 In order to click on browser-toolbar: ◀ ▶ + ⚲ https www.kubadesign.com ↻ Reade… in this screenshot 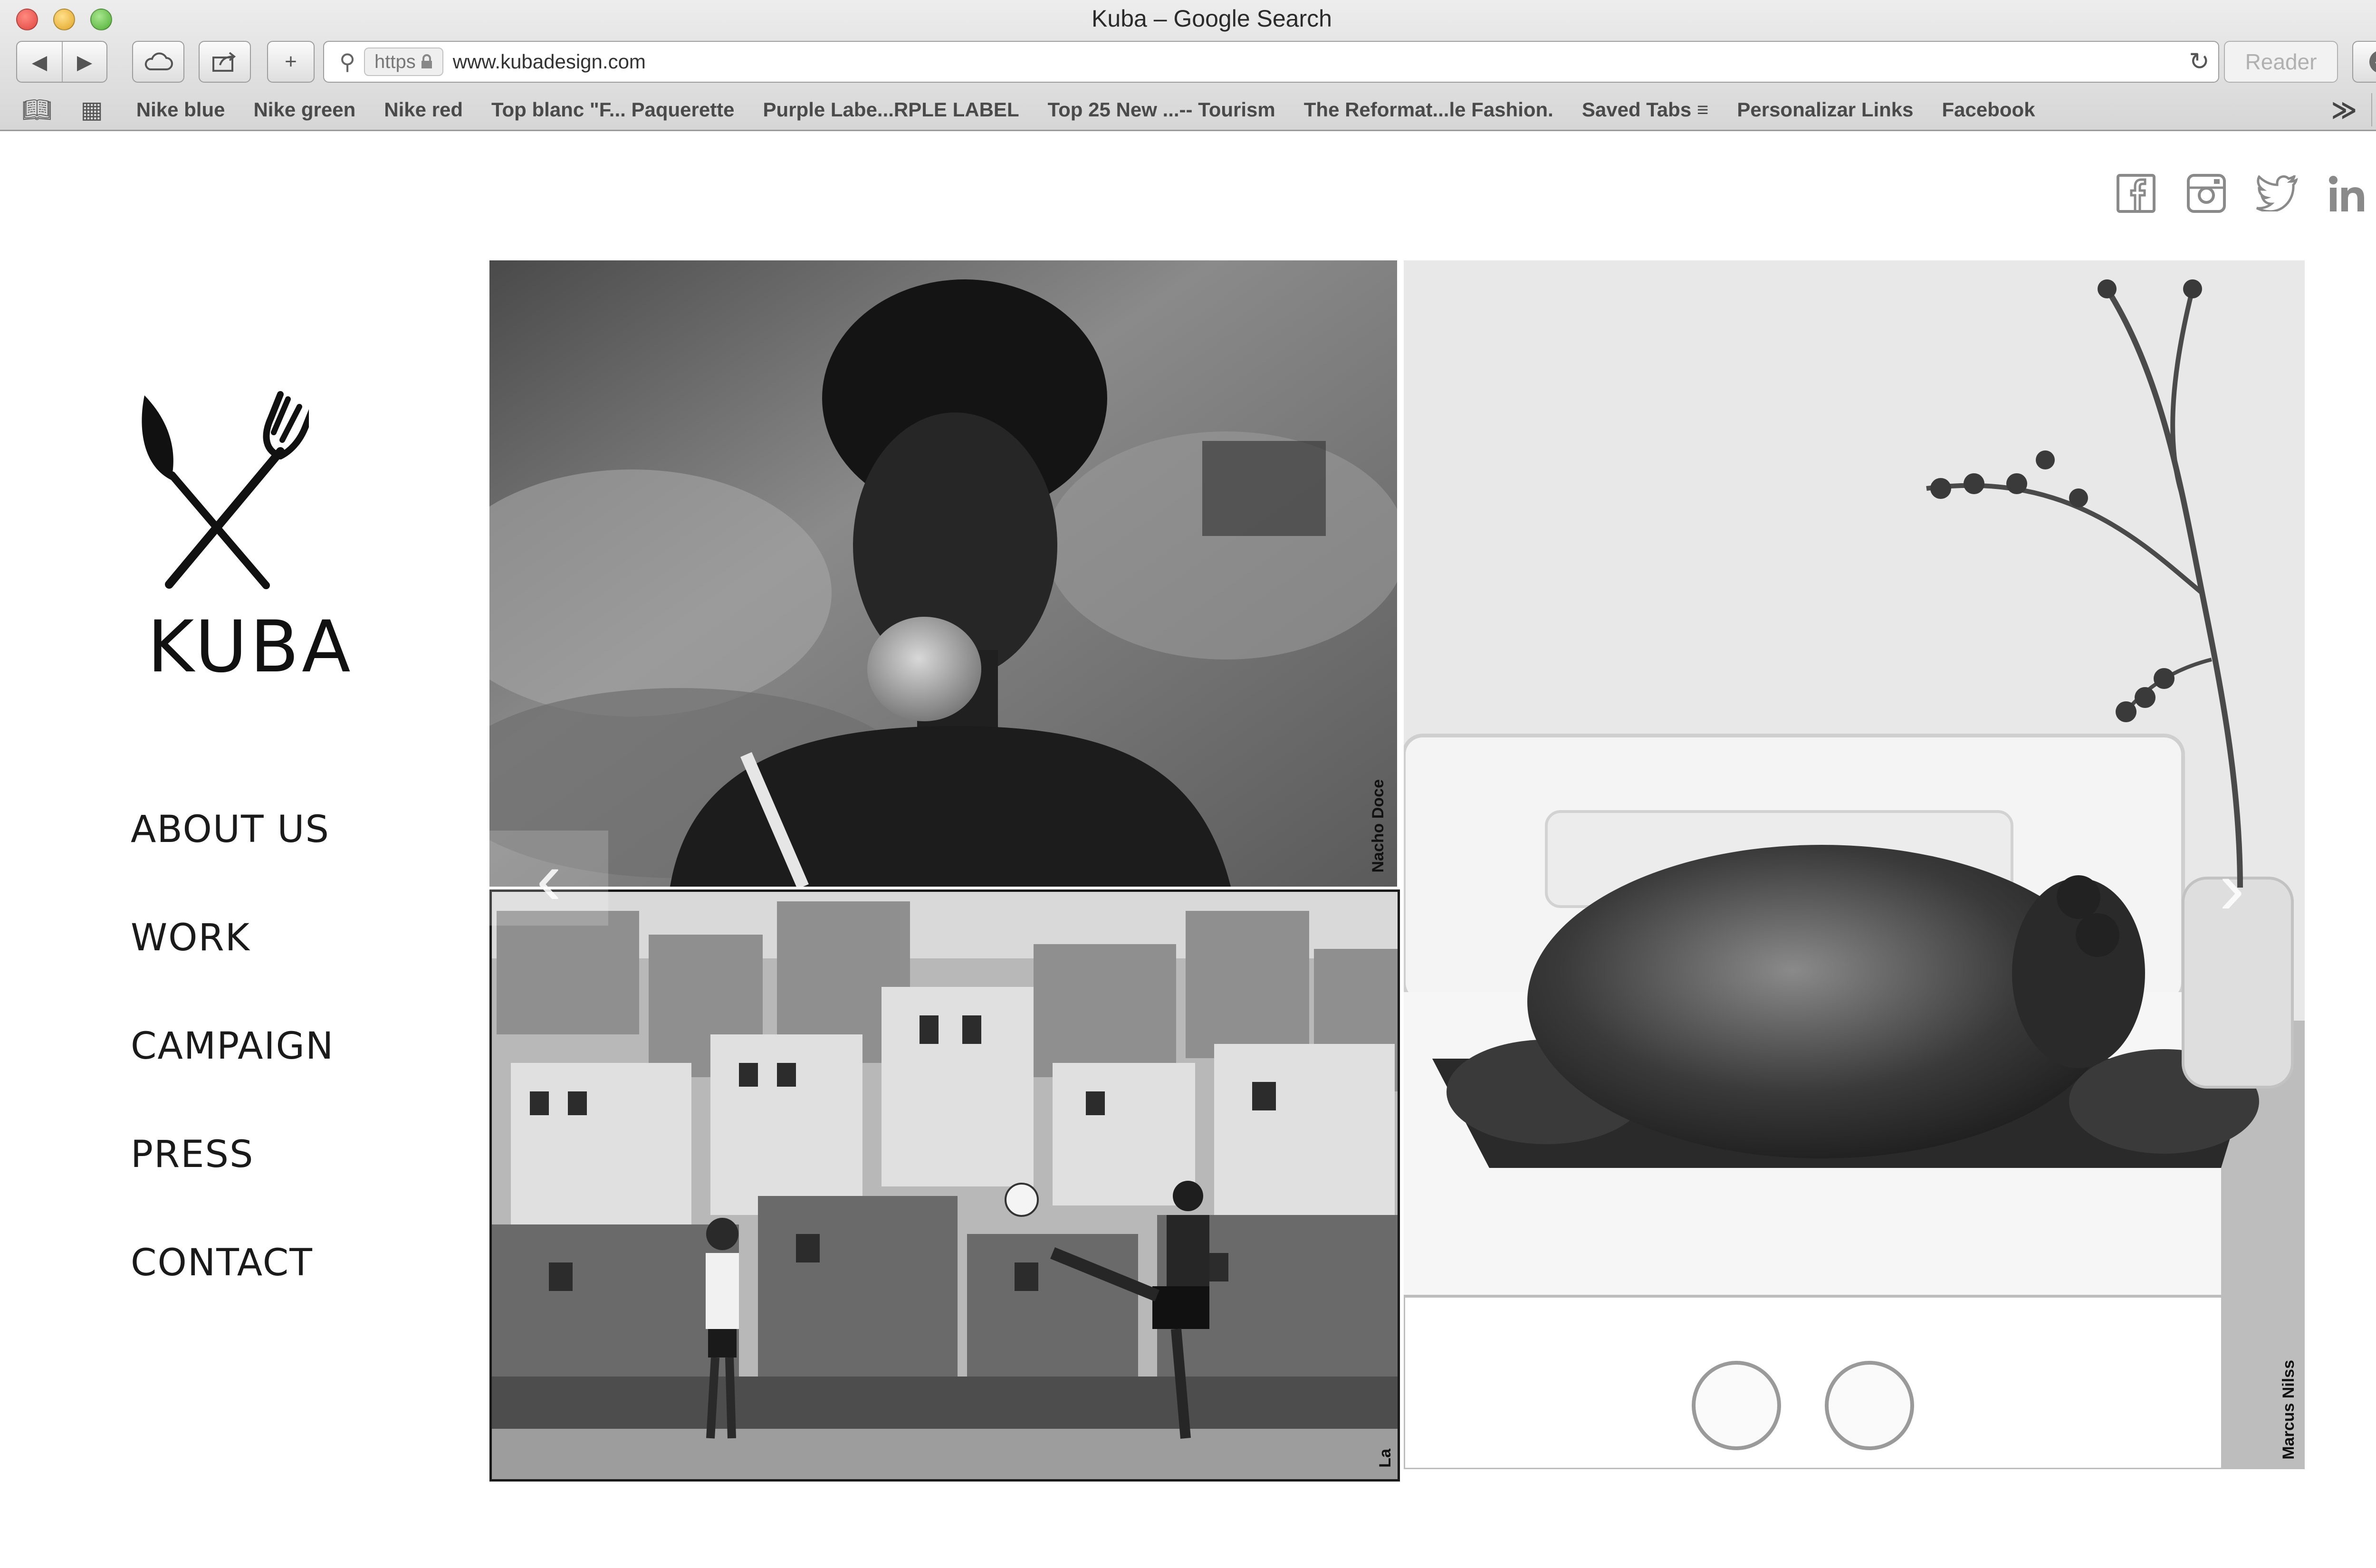, I will do `click(1188, 64)`.